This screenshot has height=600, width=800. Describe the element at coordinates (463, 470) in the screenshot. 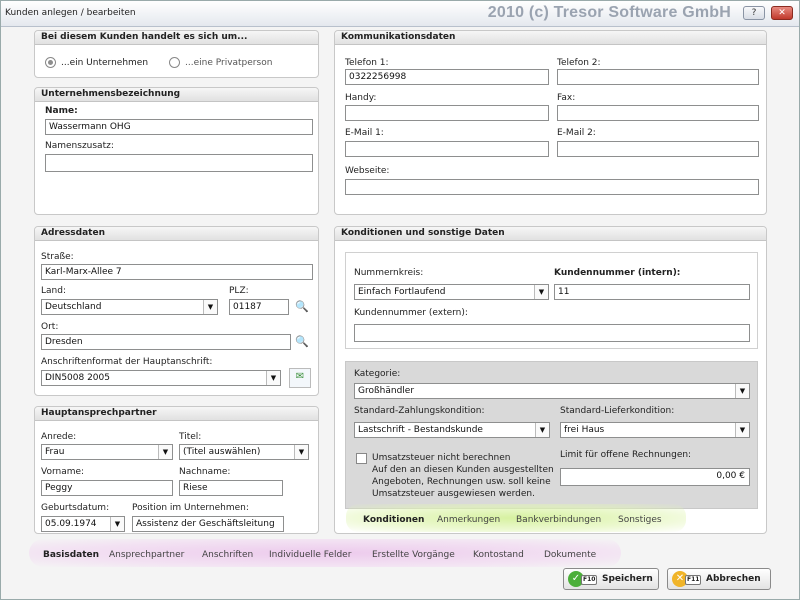

I see `no-vat-desc-1: Auf den an diesen Kunden ausgestellten` at that location.